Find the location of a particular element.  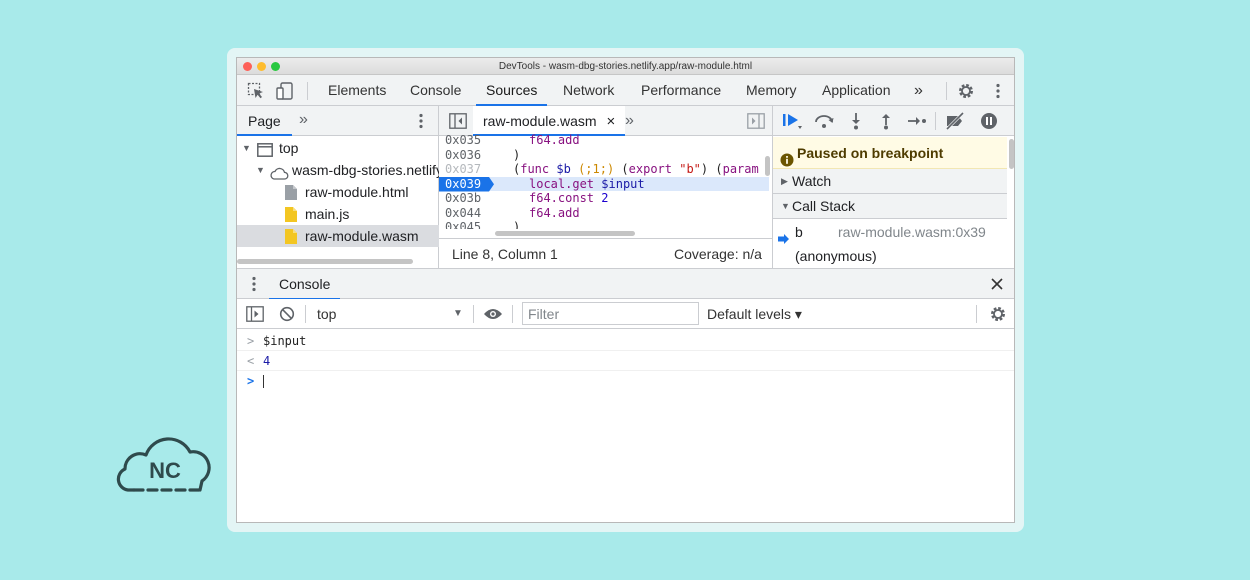

step-icon is located at coordinates (917, 121).